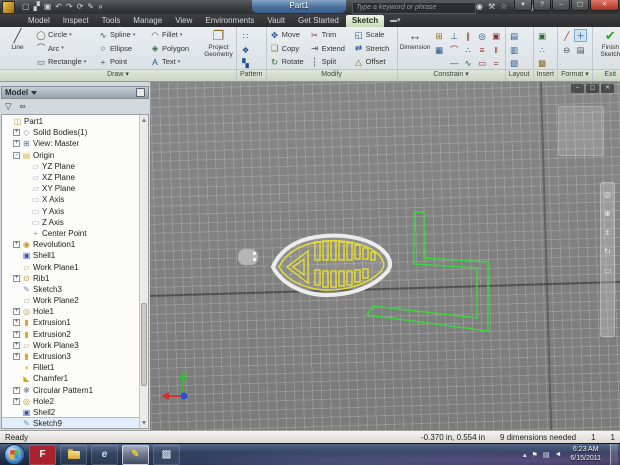  What do you see at coordinates (580, 5) in the screenshot?
I see `maximize-button: ▢` at bounding box center [580, 5].